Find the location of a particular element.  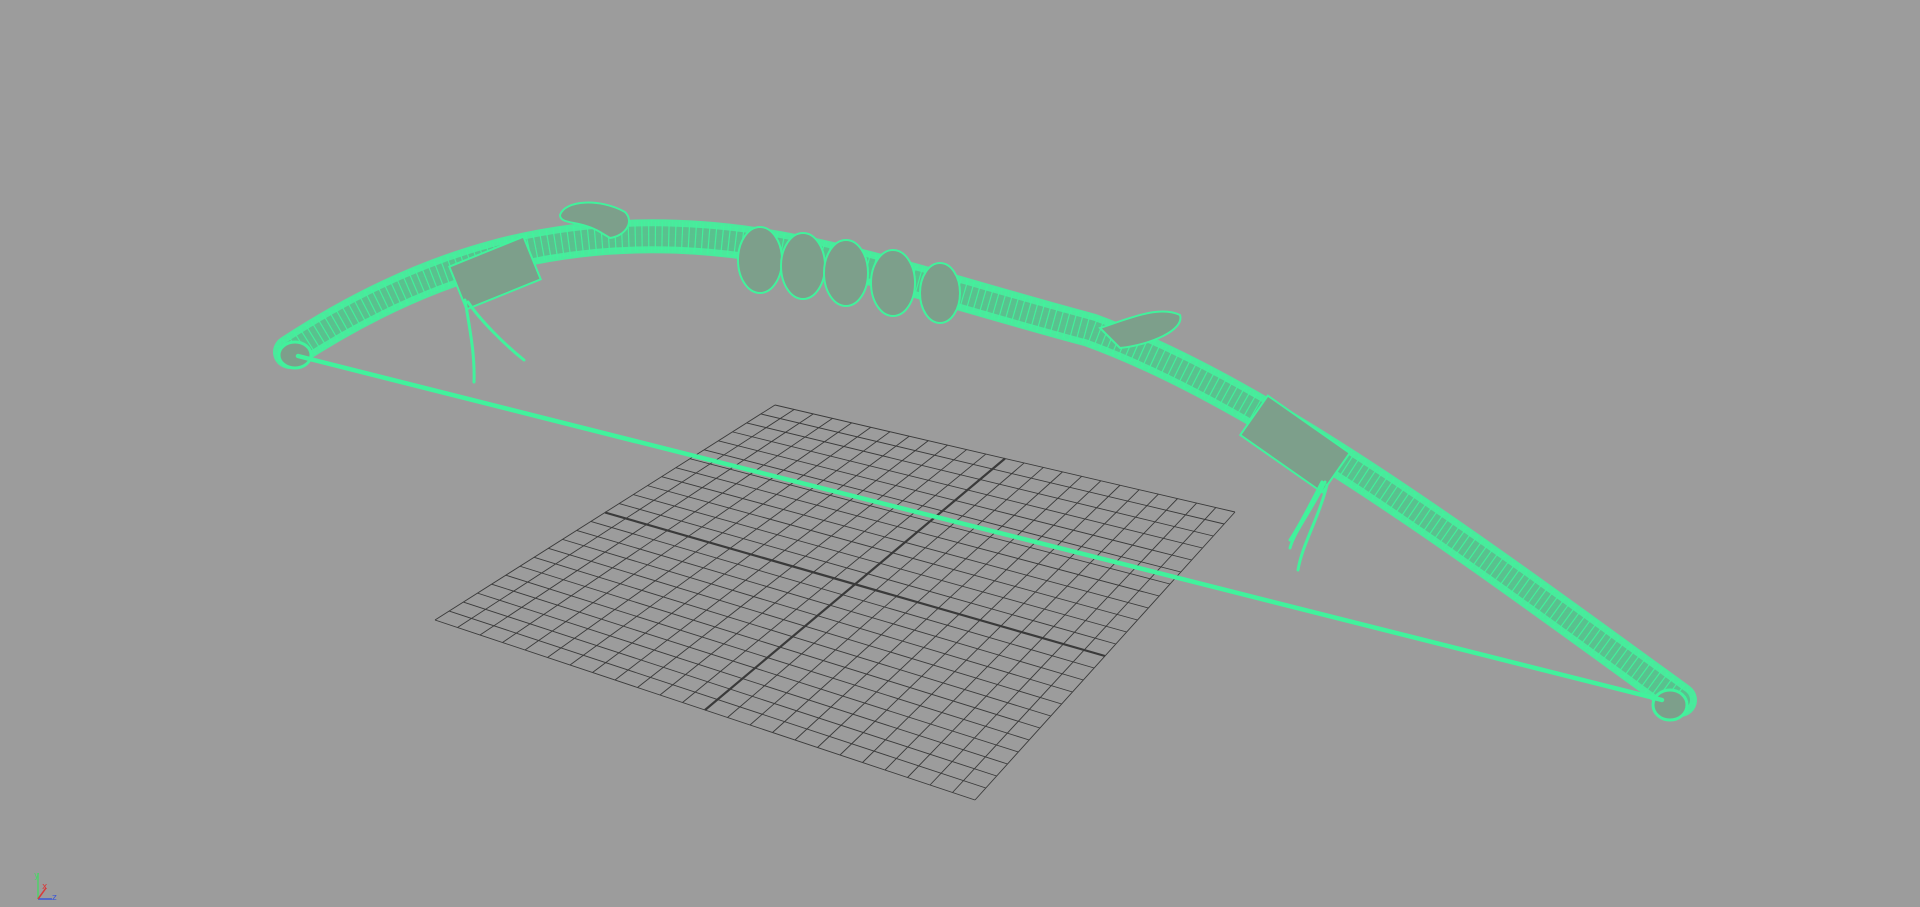

axis-x-label: x is located at coordinates (45, 887).